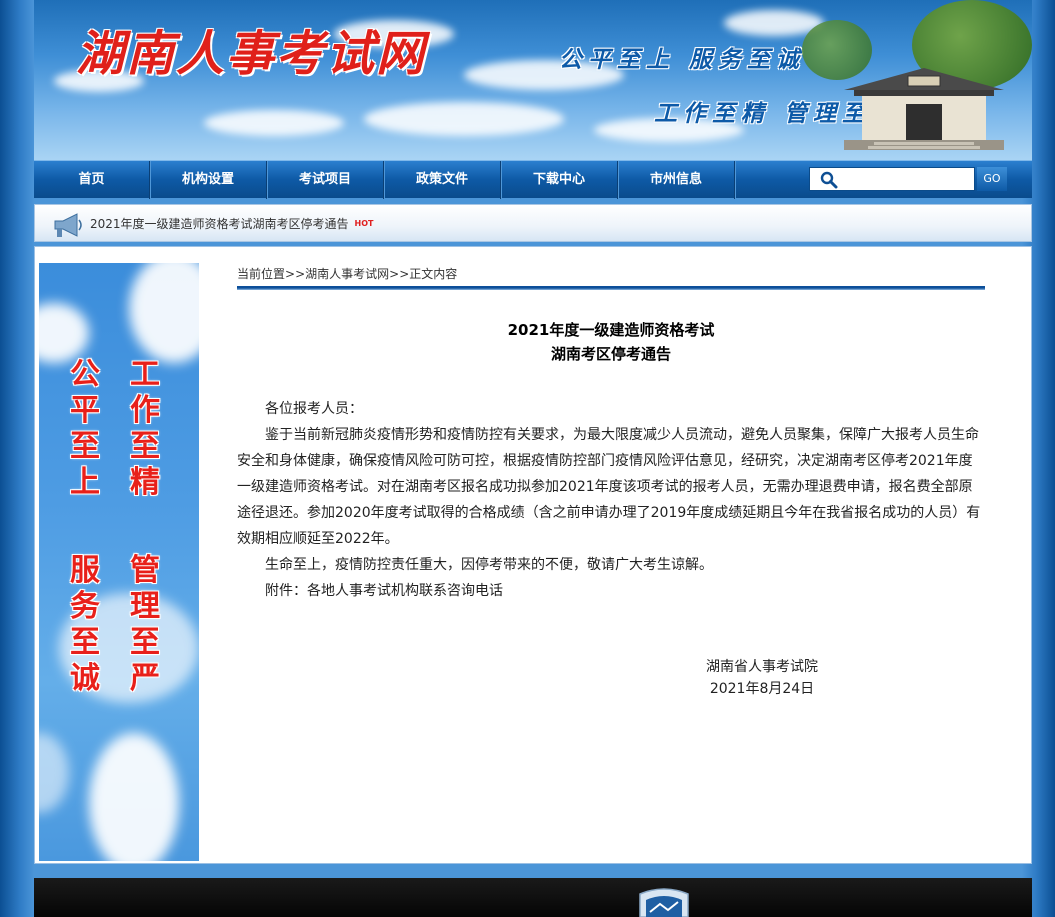 This screenshot has width=1055, height=917. Describe the element at coordinates (85, 374) in the screenshot. I see `slogan-char: 公` at that location.